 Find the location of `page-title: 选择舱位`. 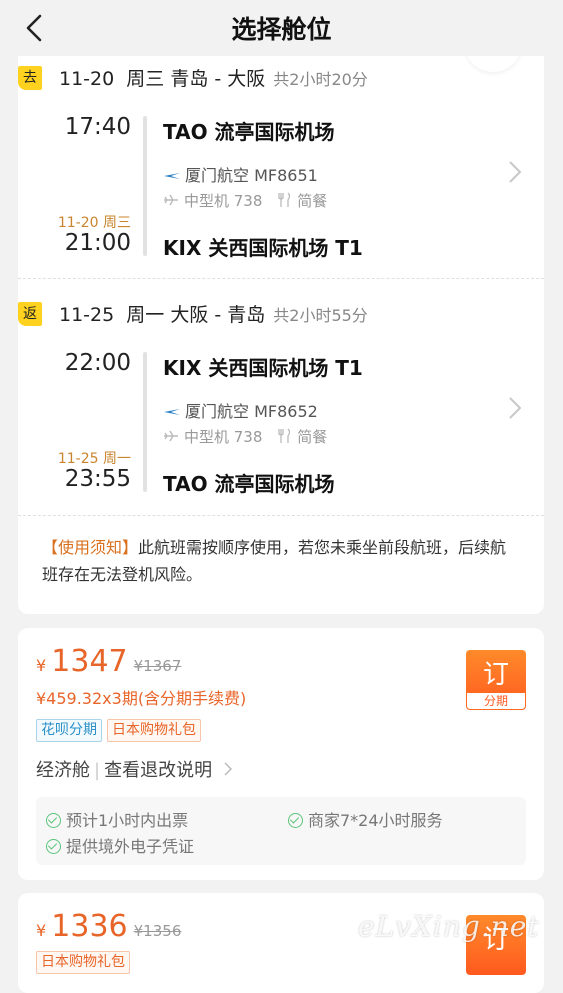

page-title: 选择舱位 is located at coordinates (281, 29).